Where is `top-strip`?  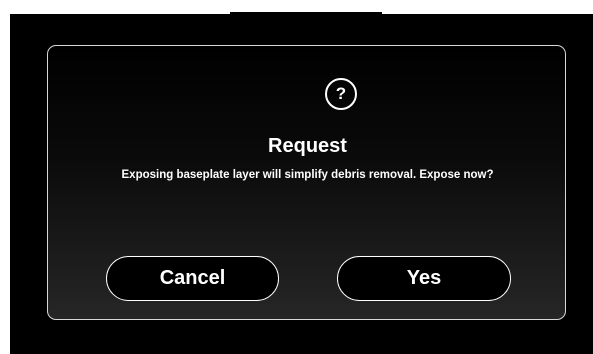
top-strip is located at coordinates (296, 7).